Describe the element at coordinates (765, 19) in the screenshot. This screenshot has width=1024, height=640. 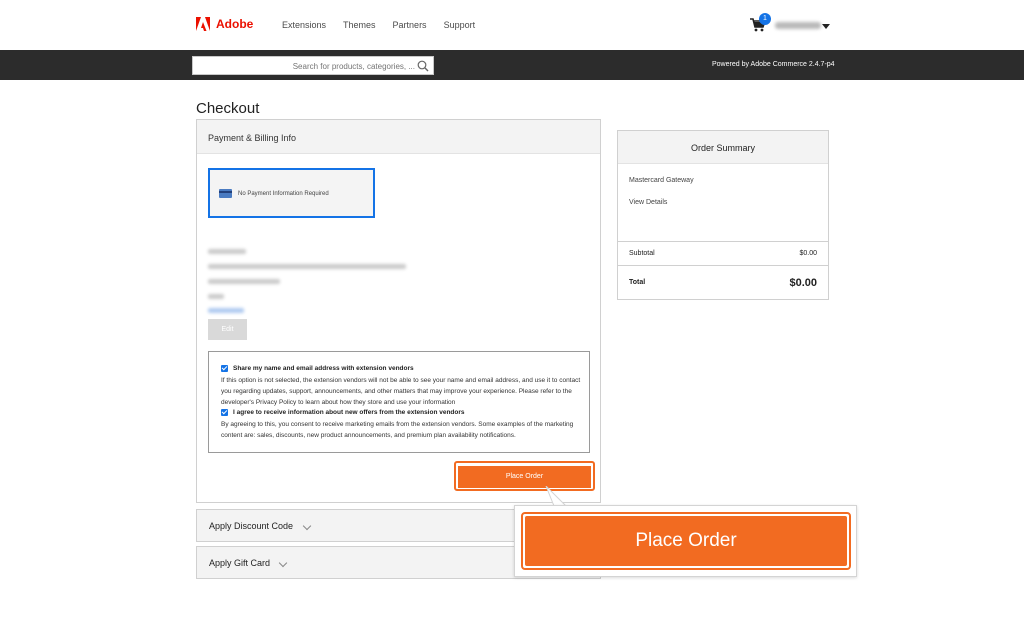
I see `cart-count-badge: 1` at that location.